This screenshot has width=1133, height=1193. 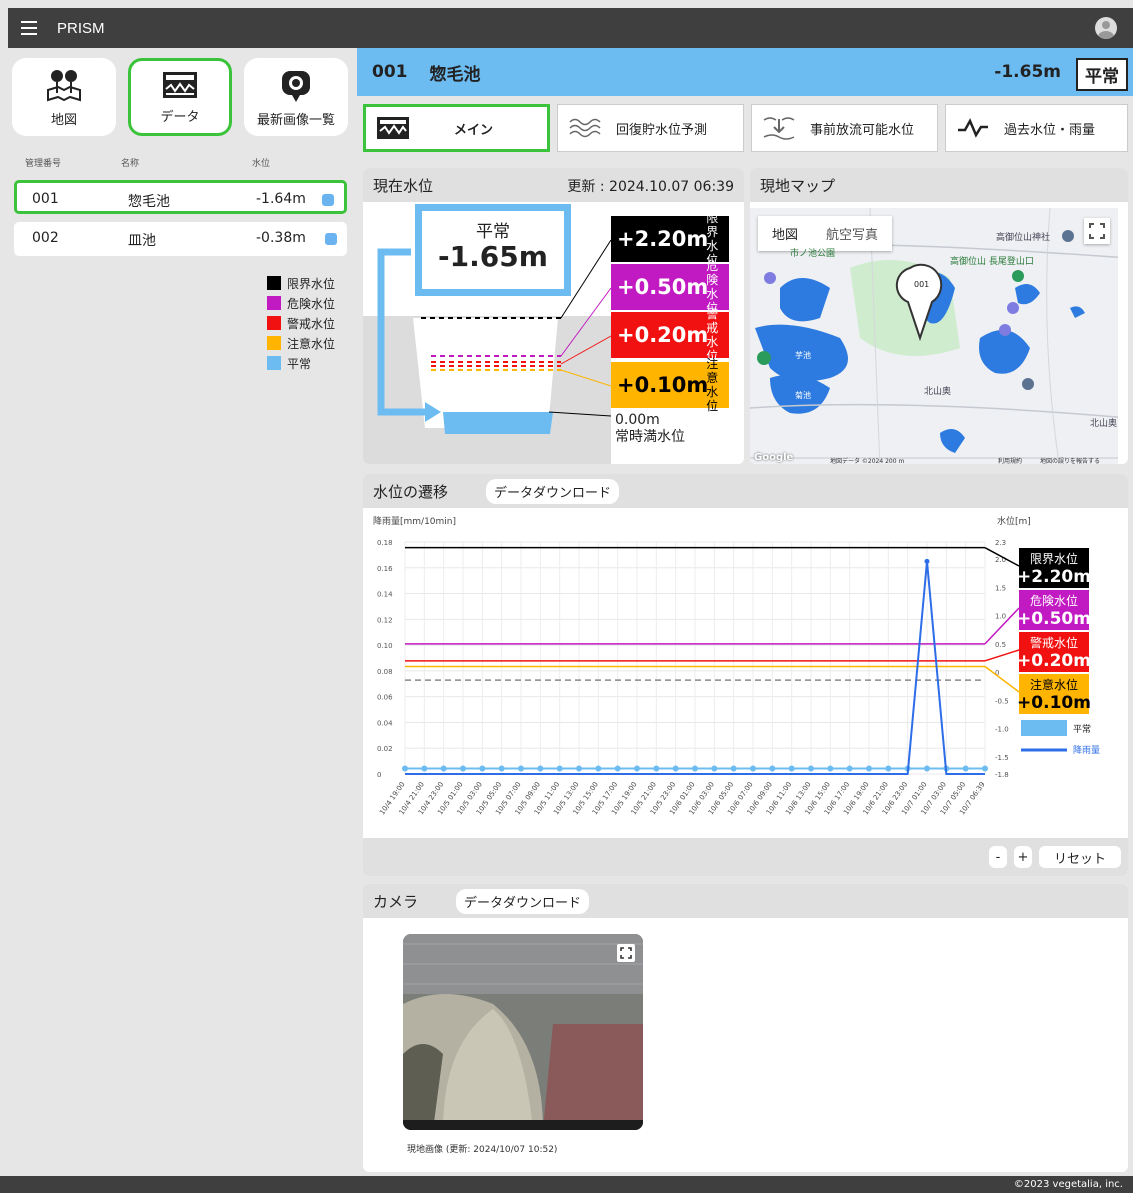 What do you see at coordinates (650, 128) in the screenshot?
I see `tab-recovery-forecast: 回復貯水位予測` at bounding box center [650, 128].